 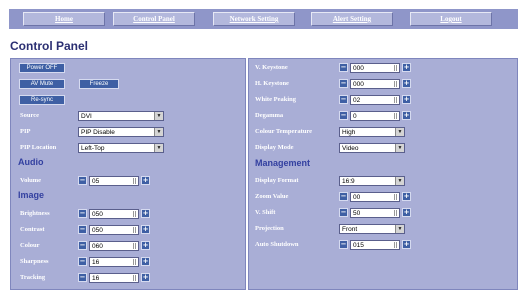 I want to click on colour-temperature-label: Colour Temperature, so click(x=283, y=131).